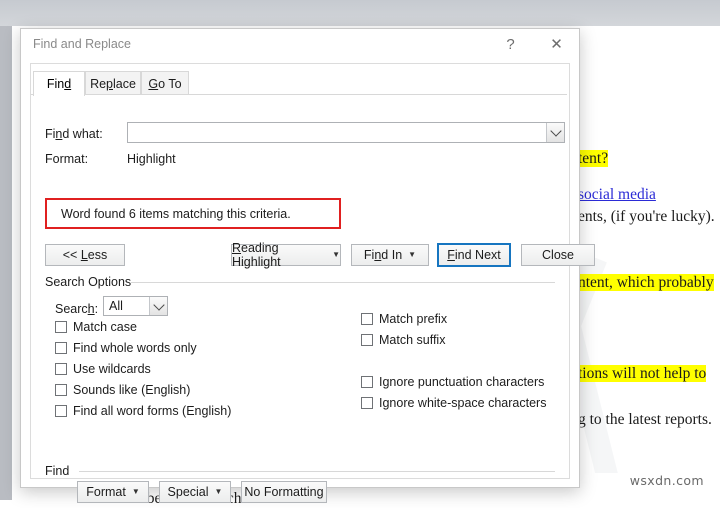 Image resolution: width=720 pixels, height=508 pixels. What do you see at coordinates (132, 390) in the screenshot?
I see `checkbox-label: Sounds like (English)` at bounding box center [132, 390].